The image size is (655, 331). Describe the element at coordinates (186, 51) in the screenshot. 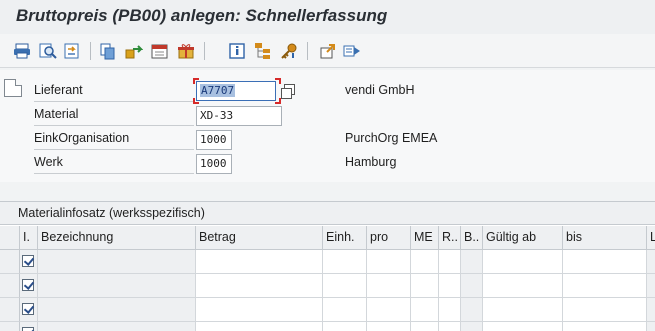

I see `gift-icon` at that location.